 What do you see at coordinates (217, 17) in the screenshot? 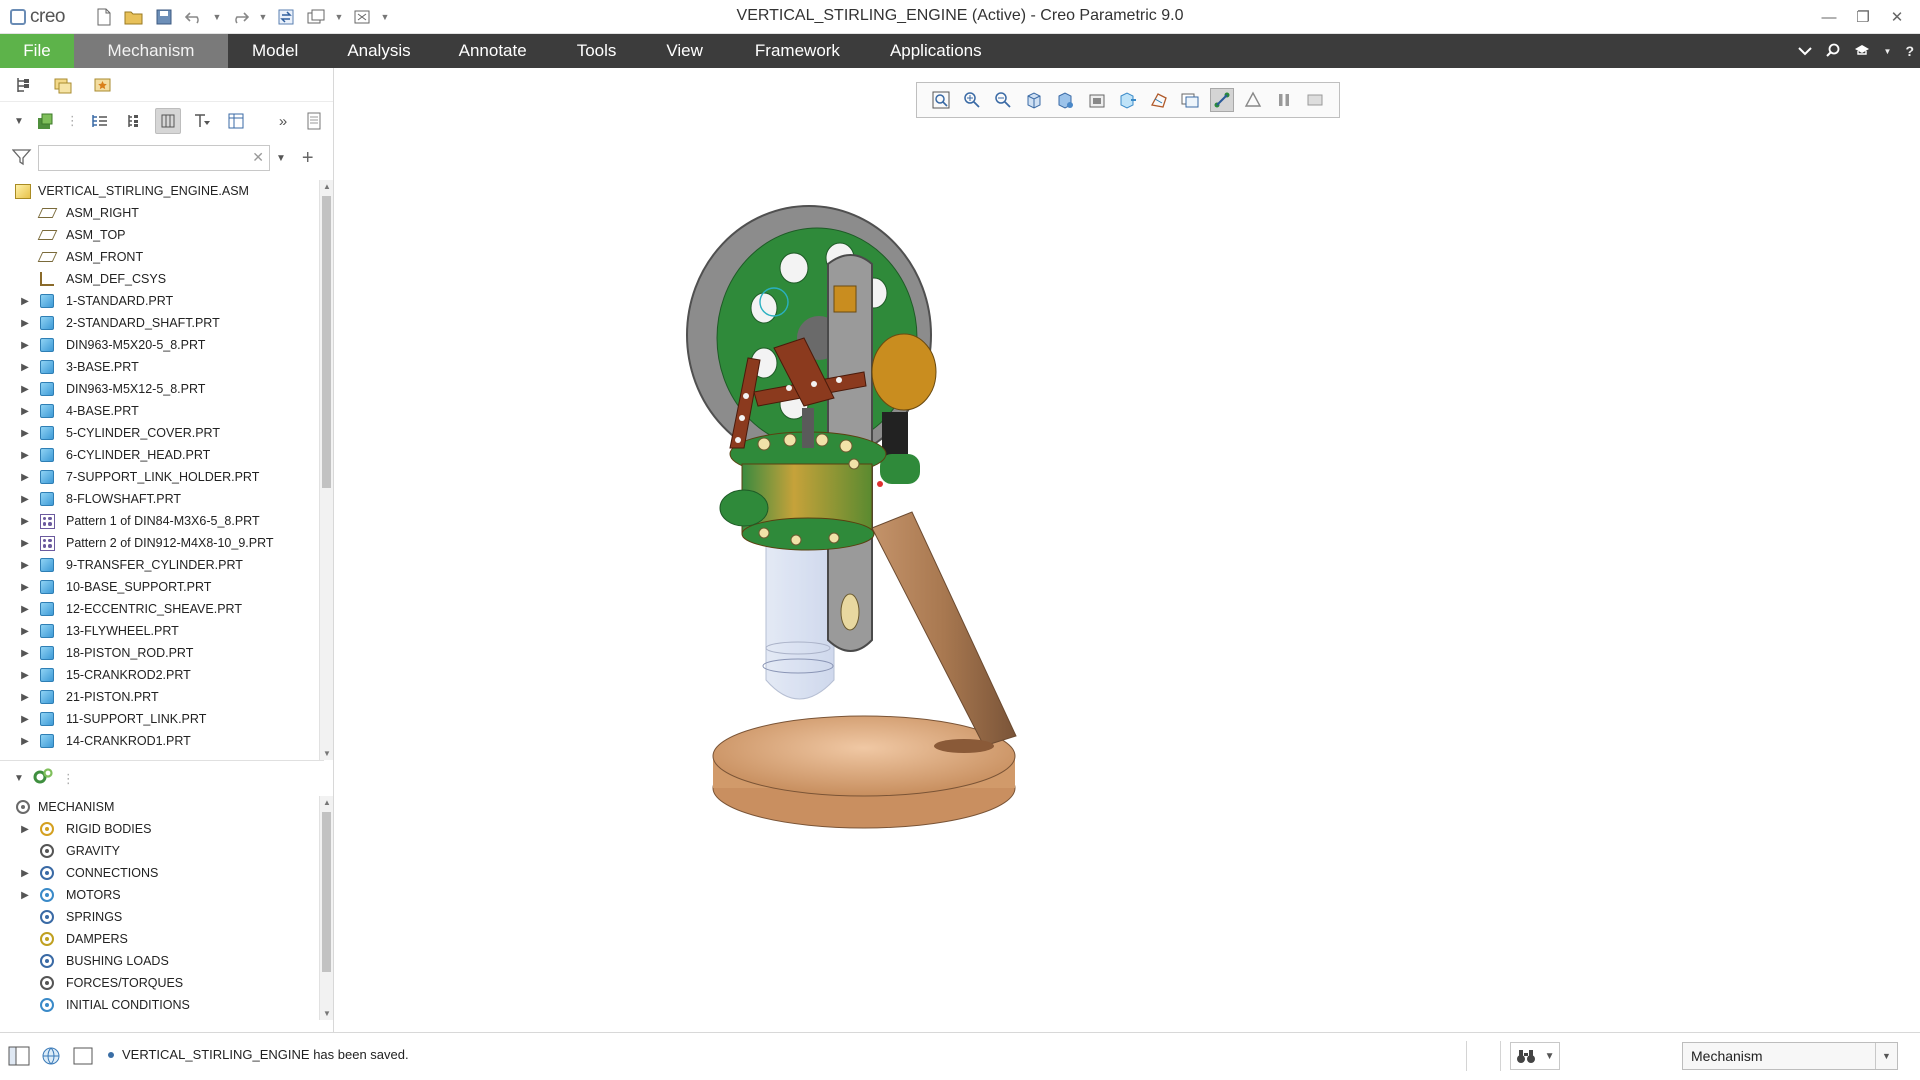
I see `undo-dropdown-icon: ▼` at bounding box center [217, 17].